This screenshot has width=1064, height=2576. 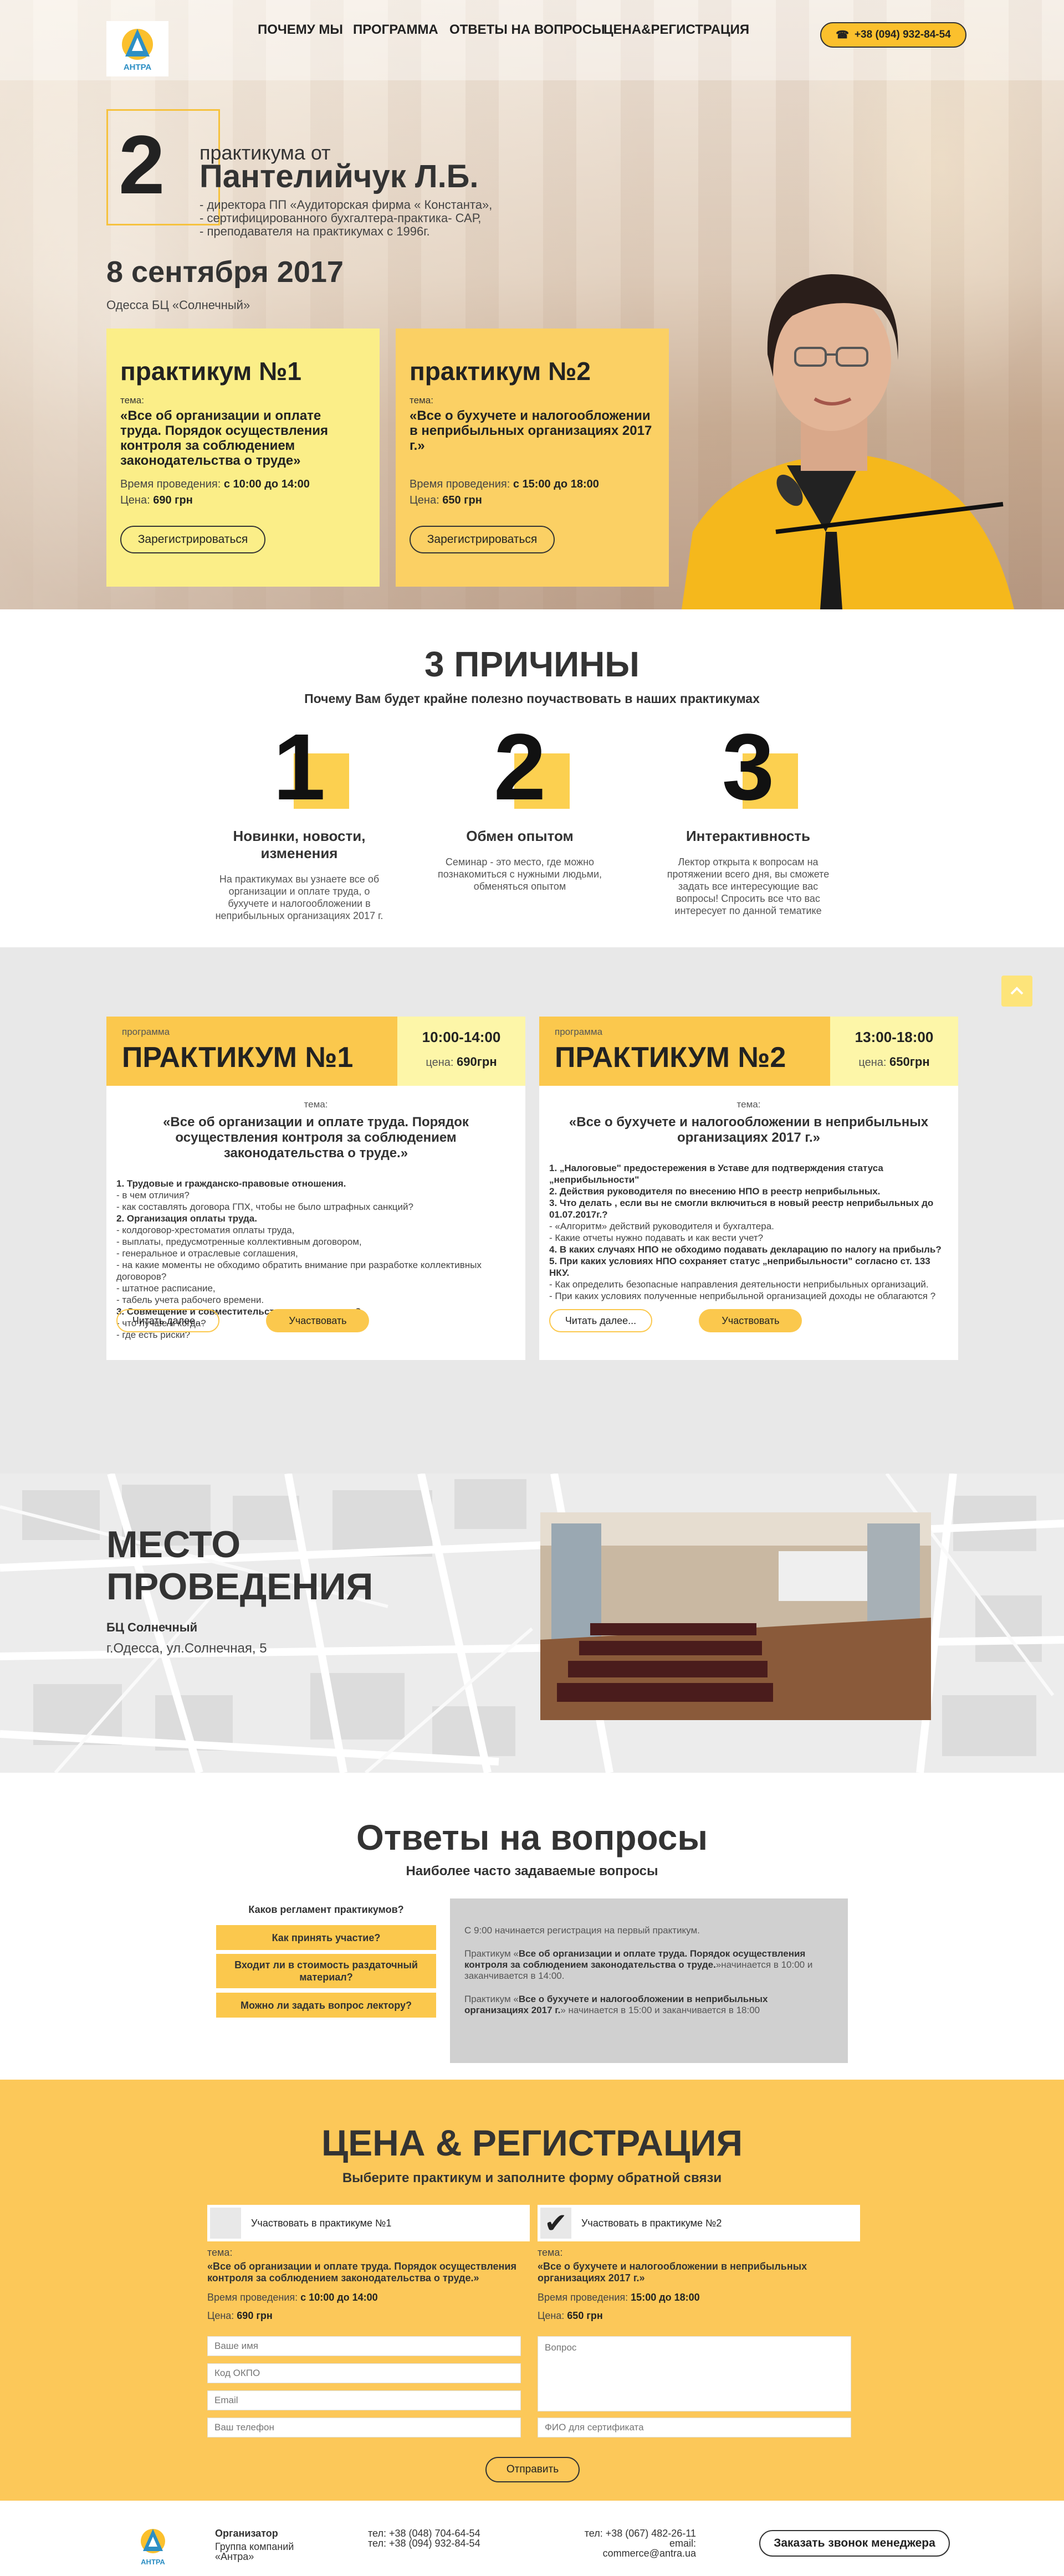 I want to click on option-price: Цена: 650 грн, so click(x=570, y=2315).